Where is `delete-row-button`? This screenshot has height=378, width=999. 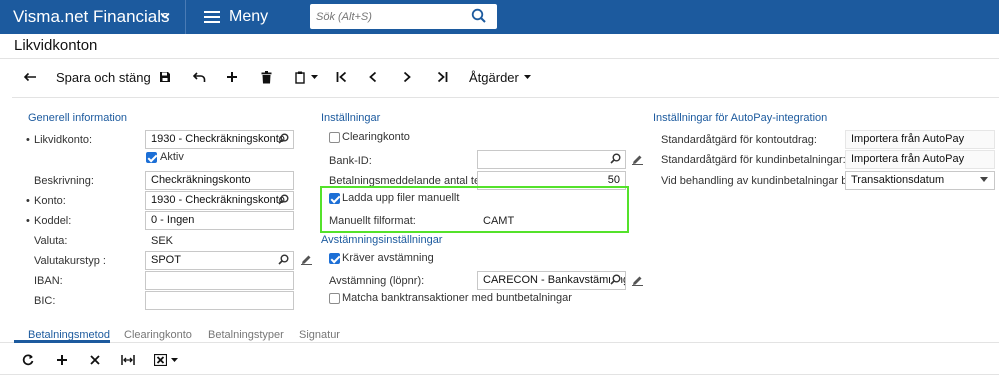
delete-row-button is located at coordinates (95, 360).